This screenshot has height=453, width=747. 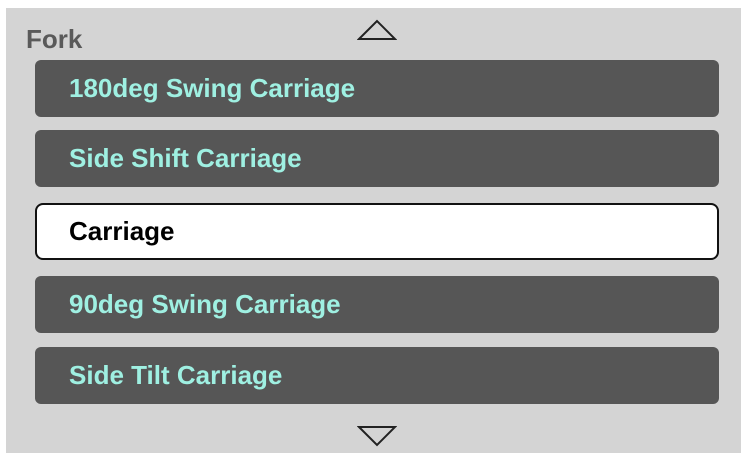 I want to click on list-item-label: 90deg Swing Carriage, so click(x=205, y=304).